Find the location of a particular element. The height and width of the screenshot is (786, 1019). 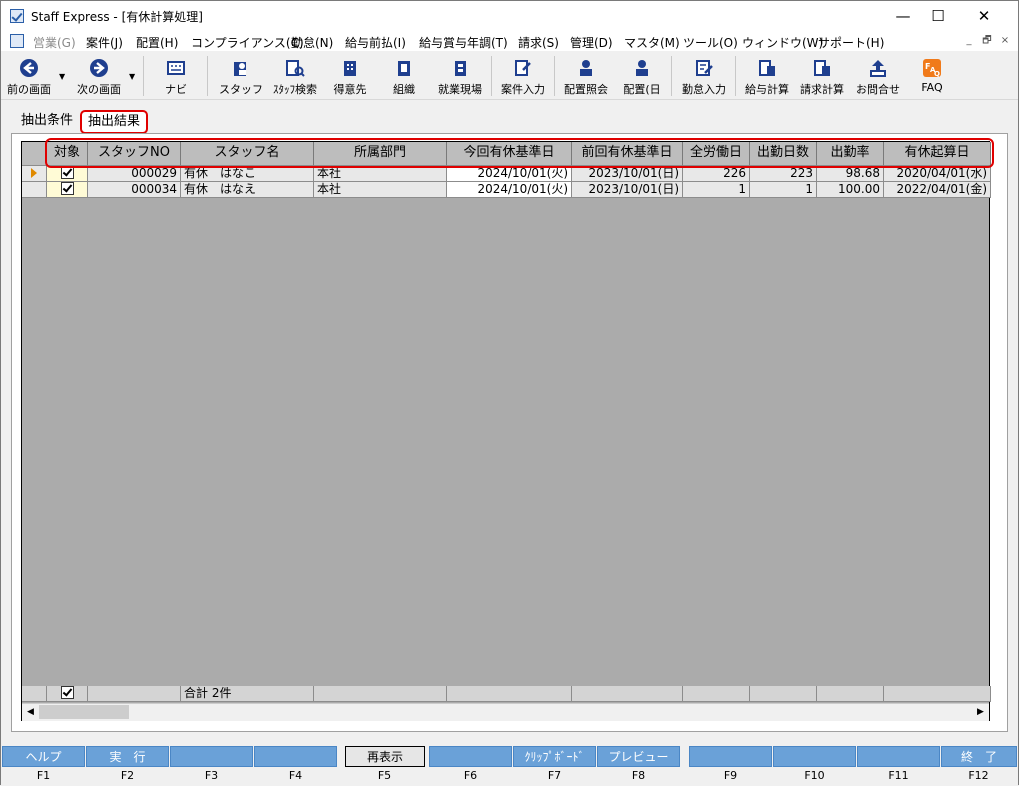

close-button: ✕ is located at coordinates (984, 16).